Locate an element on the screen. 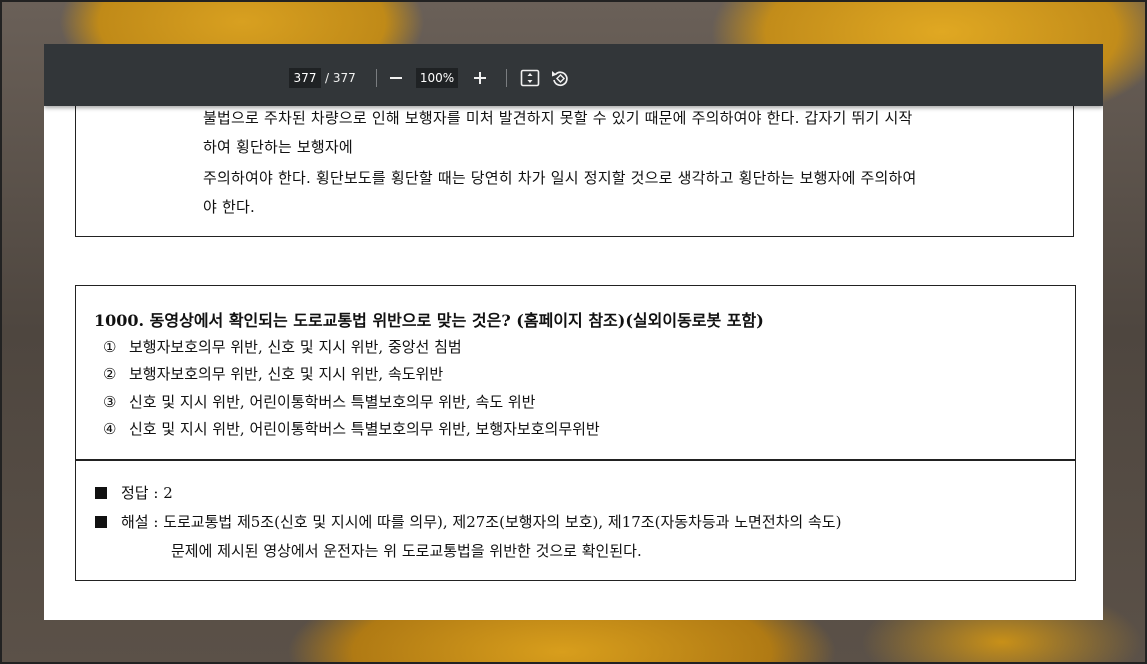  option-text: 보행자보호의무 위반, 신호 및 지시 위반, 중앙선 침범 is located at coordinates (295, 347).